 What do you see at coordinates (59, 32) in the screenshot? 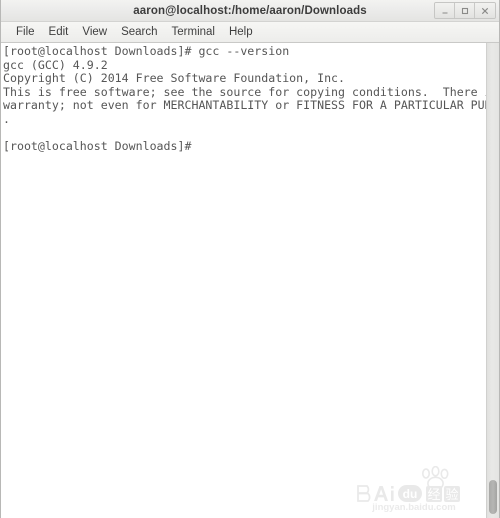
I see `menu-item-edit: Edit` at bounding box center [59, 32].